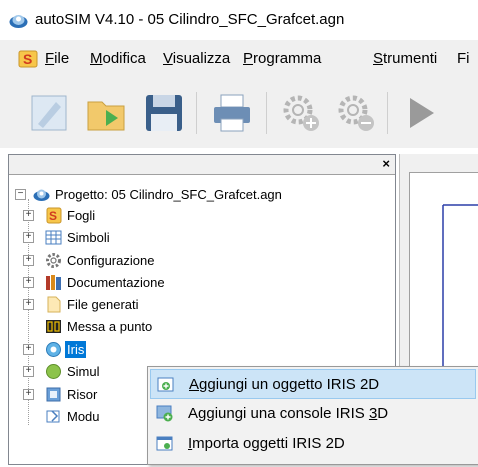 Image resolution: width=478 pixels, height=467 pixels. Describe the element at coordinates (53, 282) in the screenshot. I see `books-icon` at that location.